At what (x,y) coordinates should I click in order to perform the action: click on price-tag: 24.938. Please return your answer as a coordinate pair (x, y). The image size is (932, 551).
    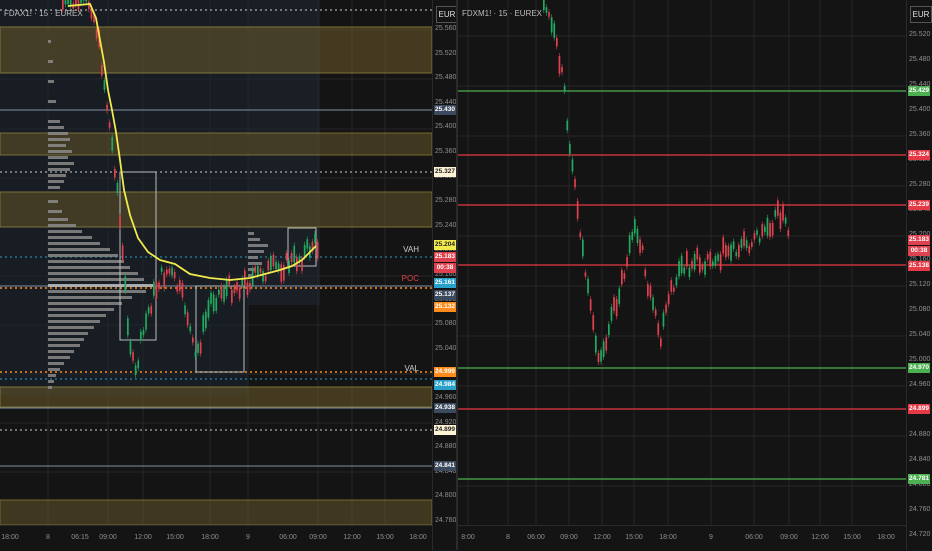
    Looking at the image, I should click on (445, 408).